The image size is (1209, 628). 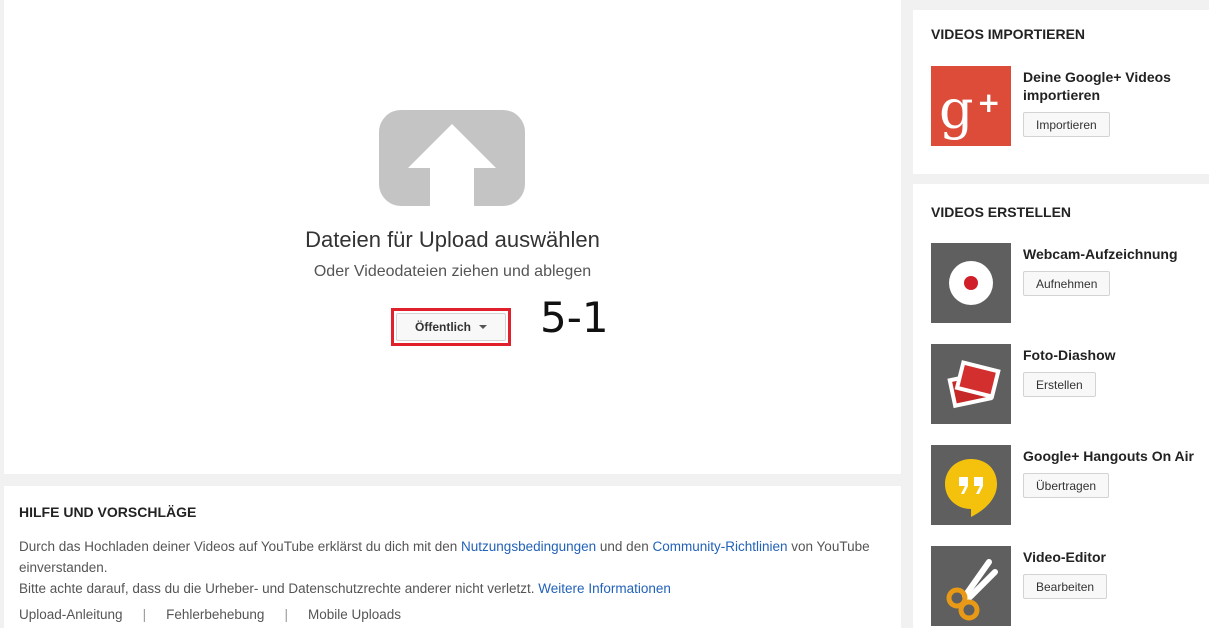 I want to click on import-button: Importieren, so click(x=1066, y=124).